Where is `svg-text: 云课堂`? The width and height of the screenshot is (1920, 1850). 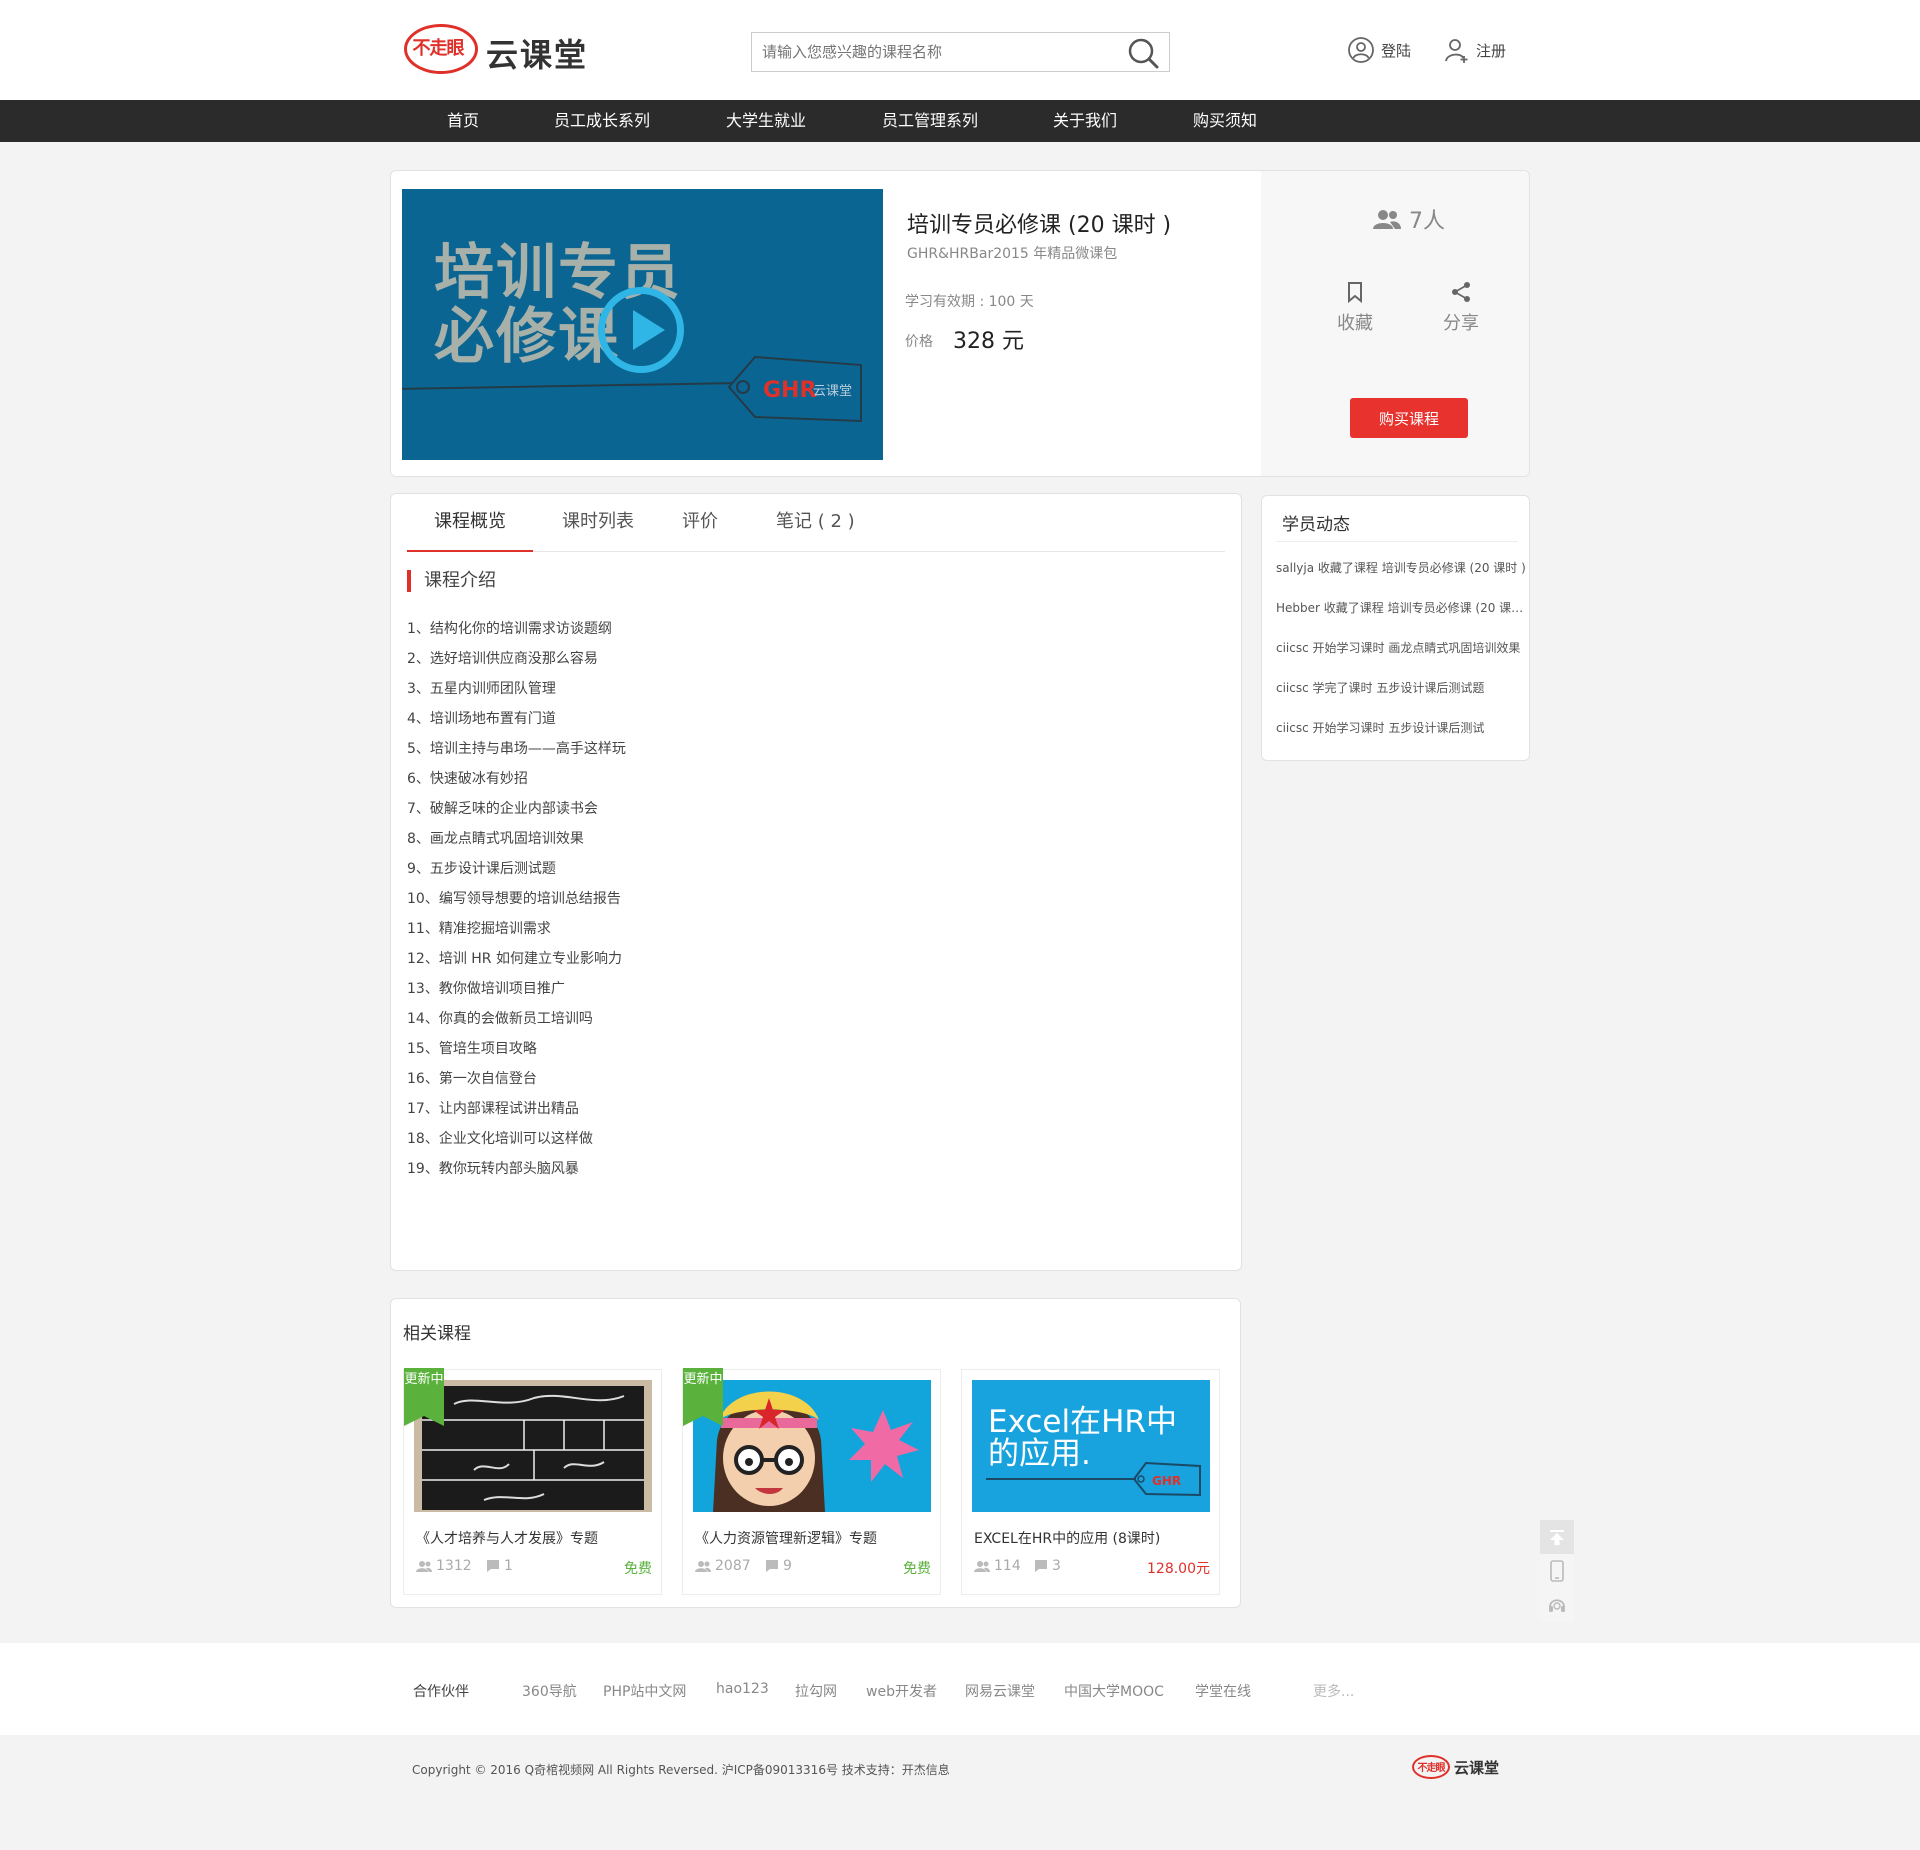
svg-text: 云课堂 is located at coordinates (832, 391).